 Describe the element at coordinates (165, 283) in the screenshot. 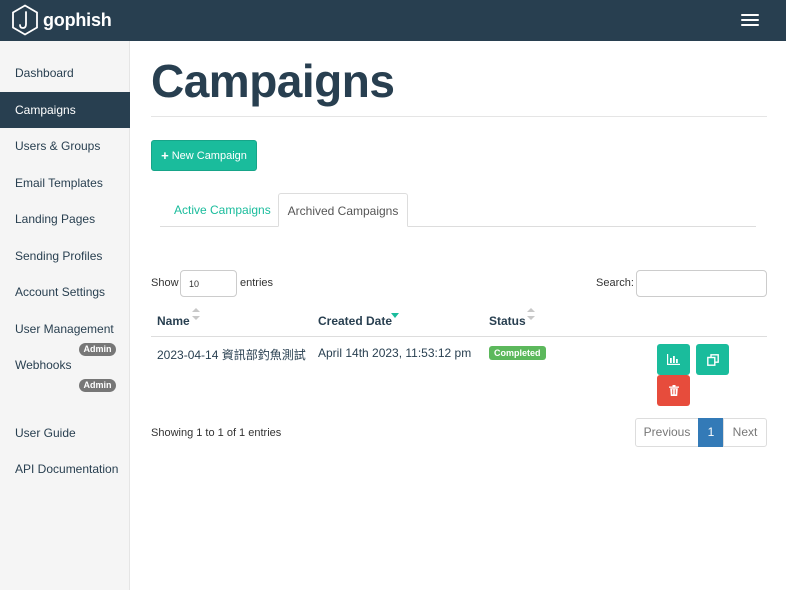

I see `show-label: Show` at that location.